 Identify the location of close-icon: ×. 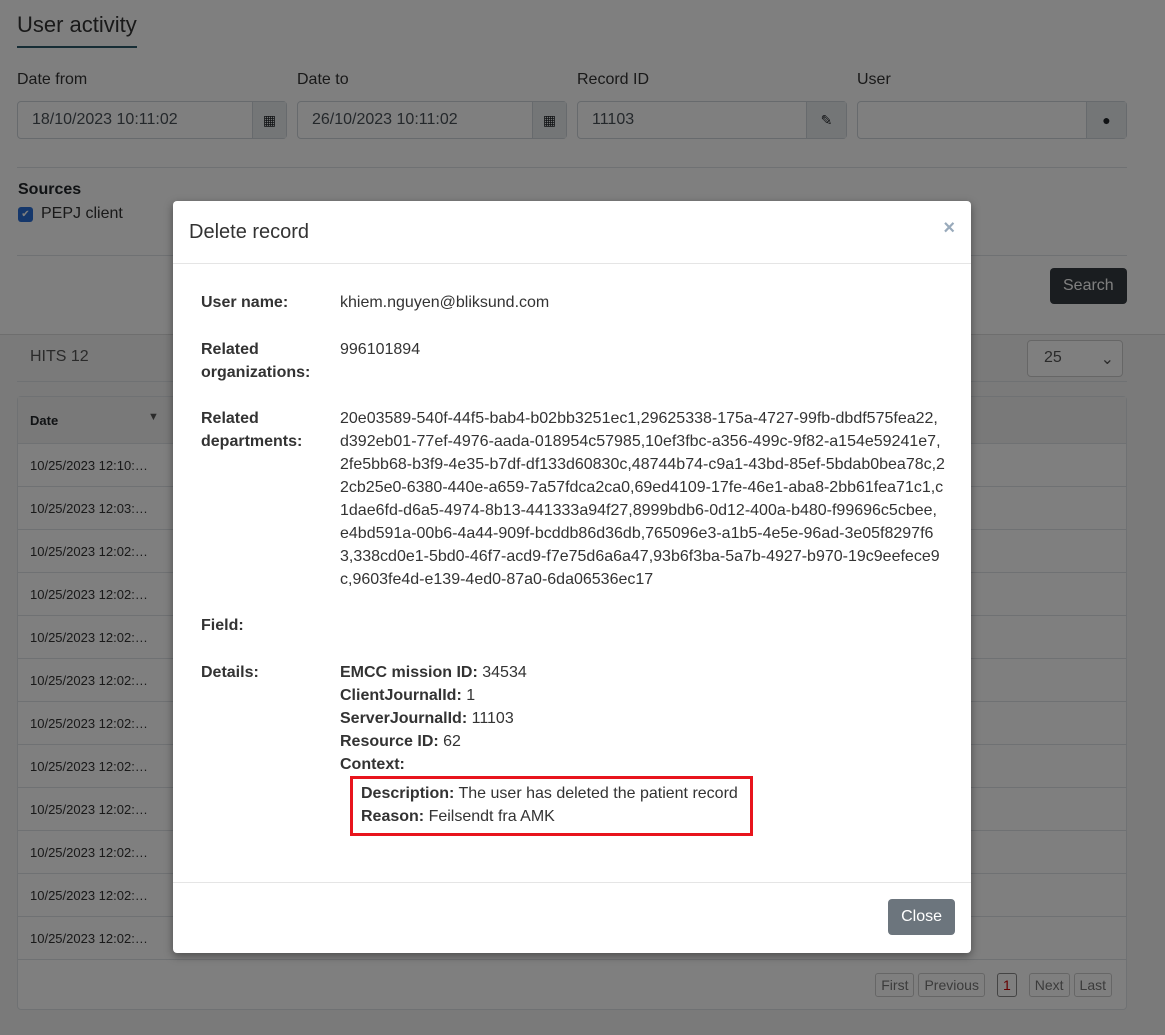
(949, 228).